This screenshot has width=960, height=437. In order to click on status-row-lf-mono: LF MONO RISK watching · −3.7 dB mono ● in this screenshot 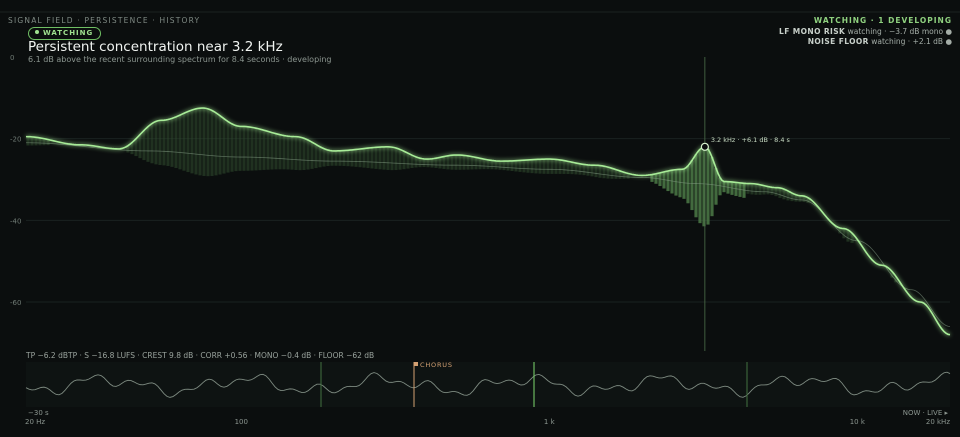, I will do `click(865, 32)`.